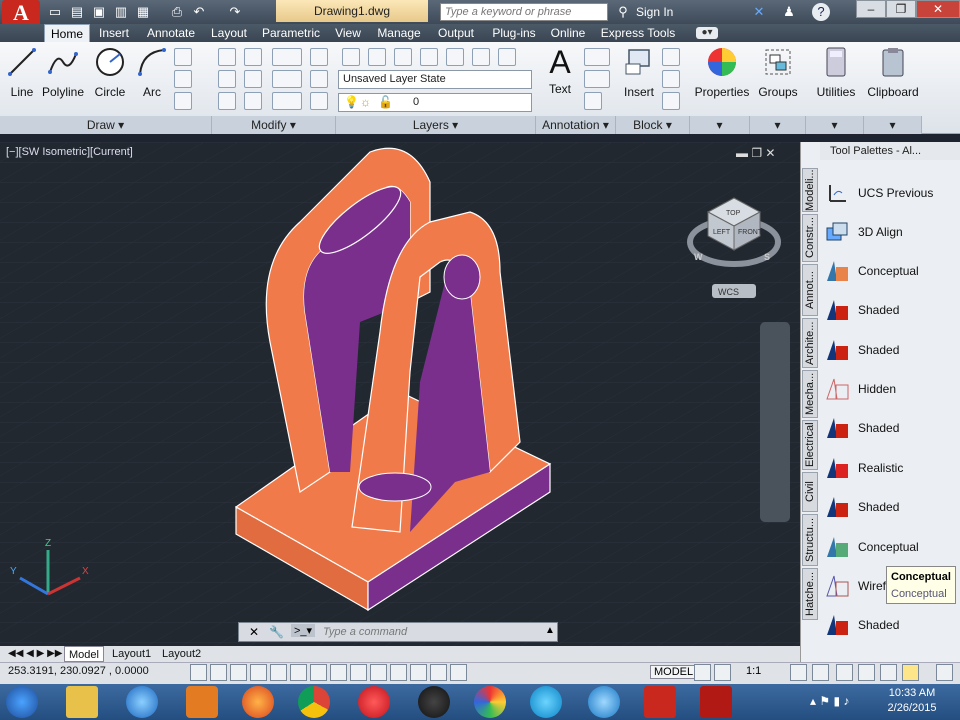  What do you see at coordinates (821, 12) in the screenshot?
I see `help-icon: ?` at bounding box center [821, 12].